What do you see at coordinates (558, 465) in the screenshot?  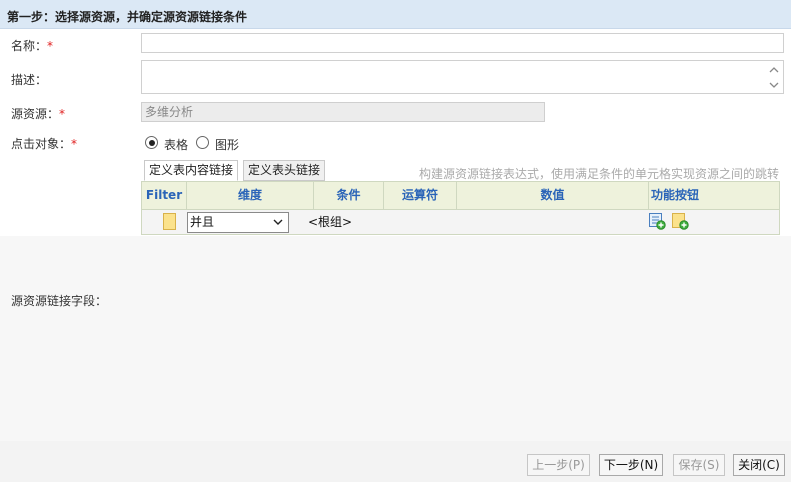 I see `prev-button: 上一步(P)` at bounding box center [558, 465].